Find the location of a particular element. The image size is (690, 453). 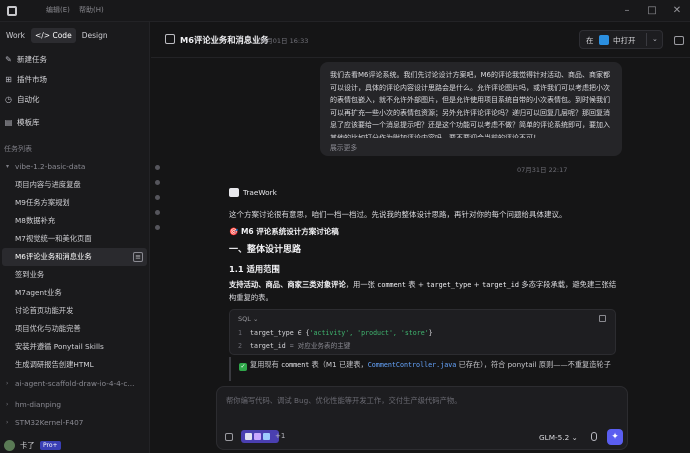

automation-icon: ◷ is located at coordinates (8, 99).